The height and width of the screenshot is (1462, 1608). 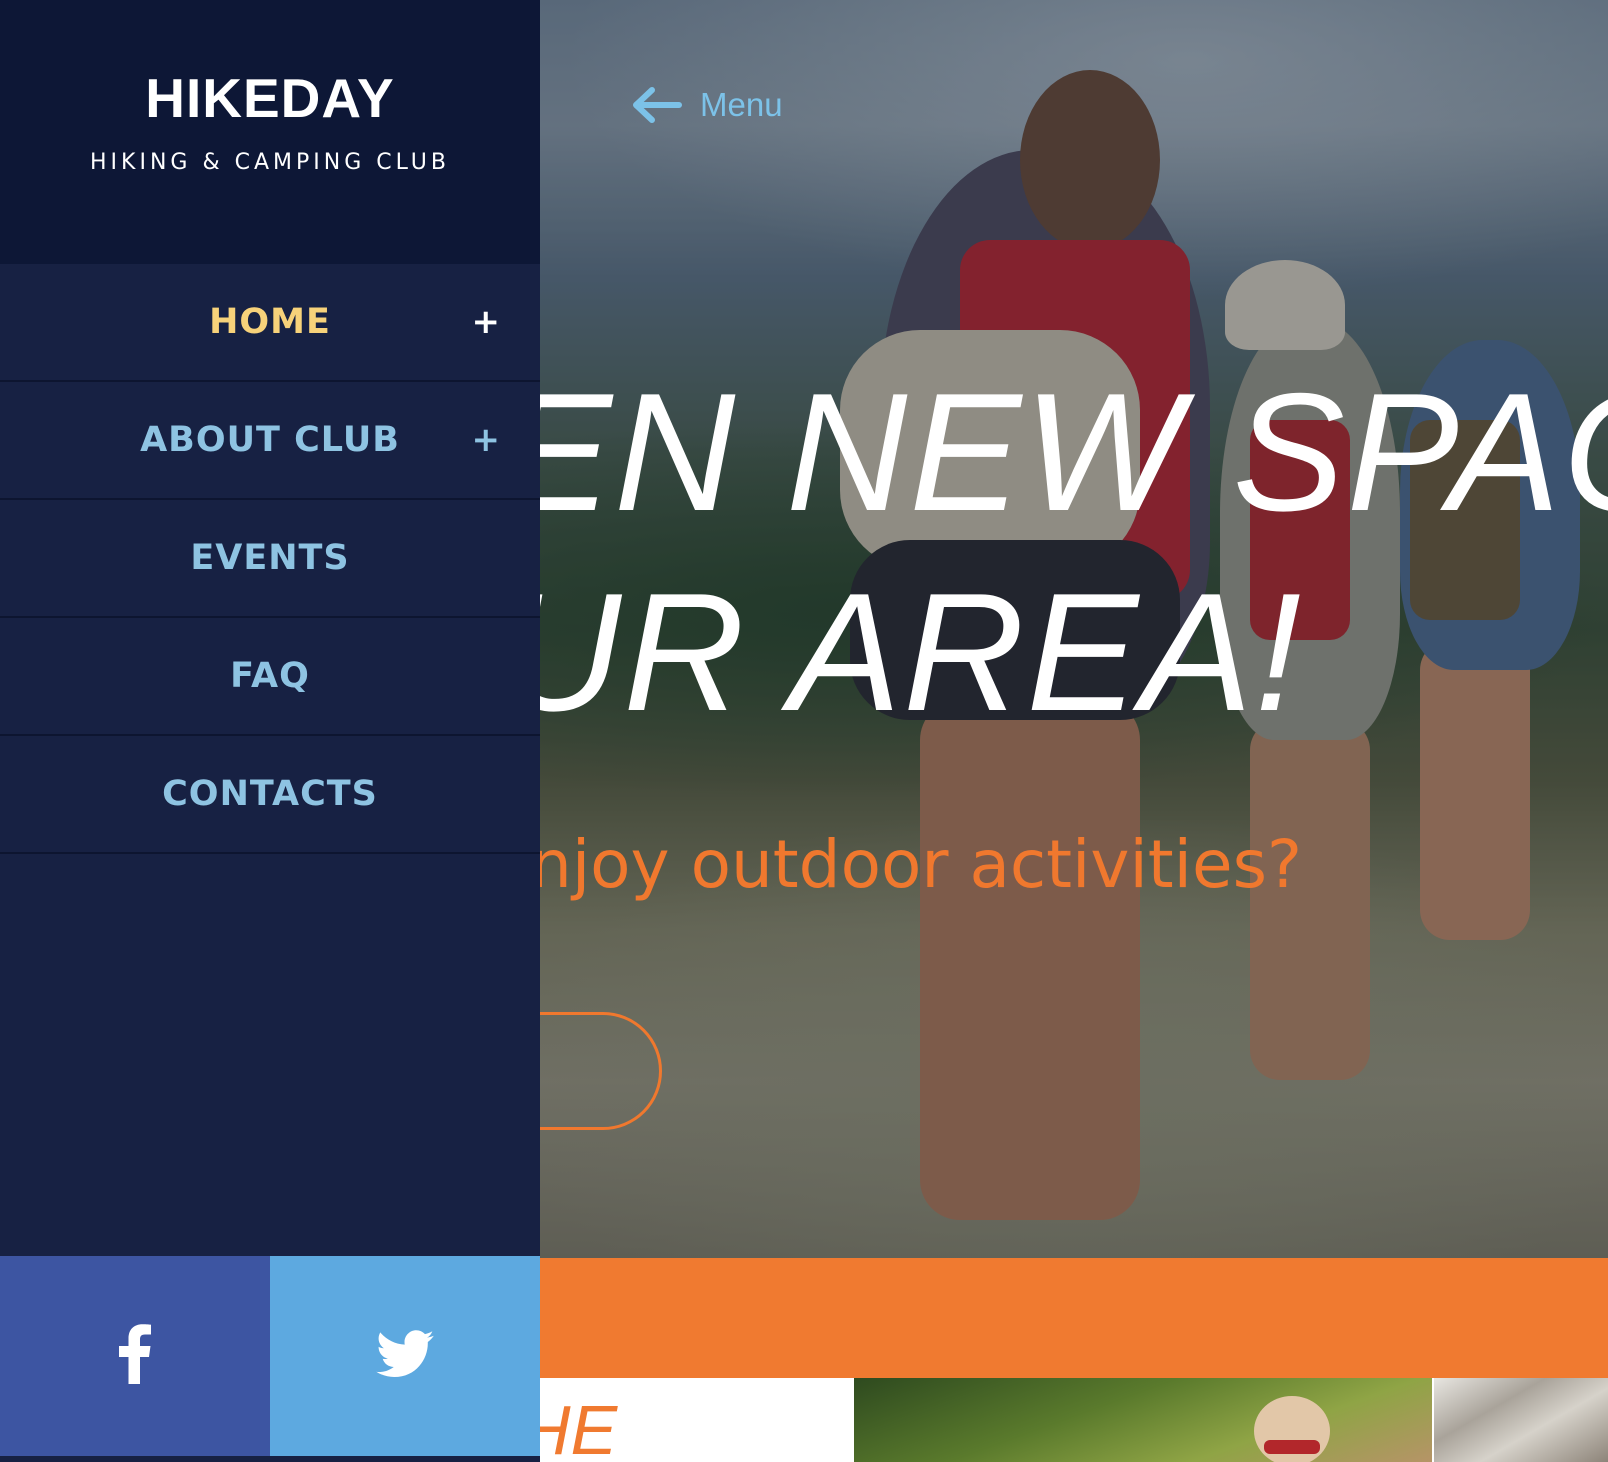 I want to click on nav-item-faq: FAQ, so click(x=270, y=677).